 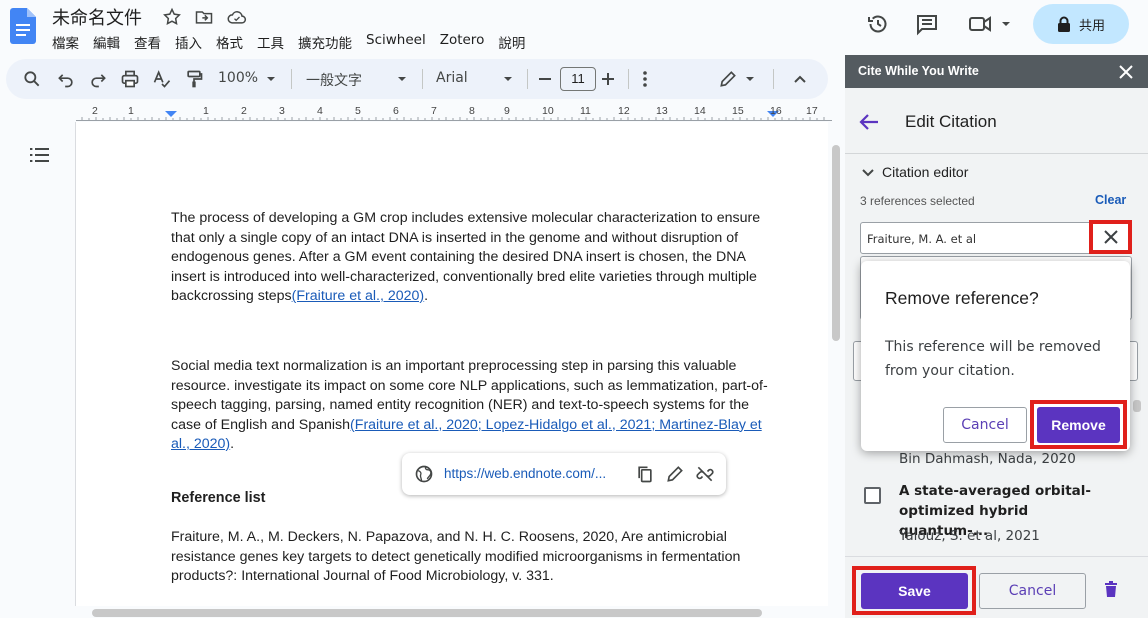 I want to click on ruler-label: 4, so click(x=320, y=111).